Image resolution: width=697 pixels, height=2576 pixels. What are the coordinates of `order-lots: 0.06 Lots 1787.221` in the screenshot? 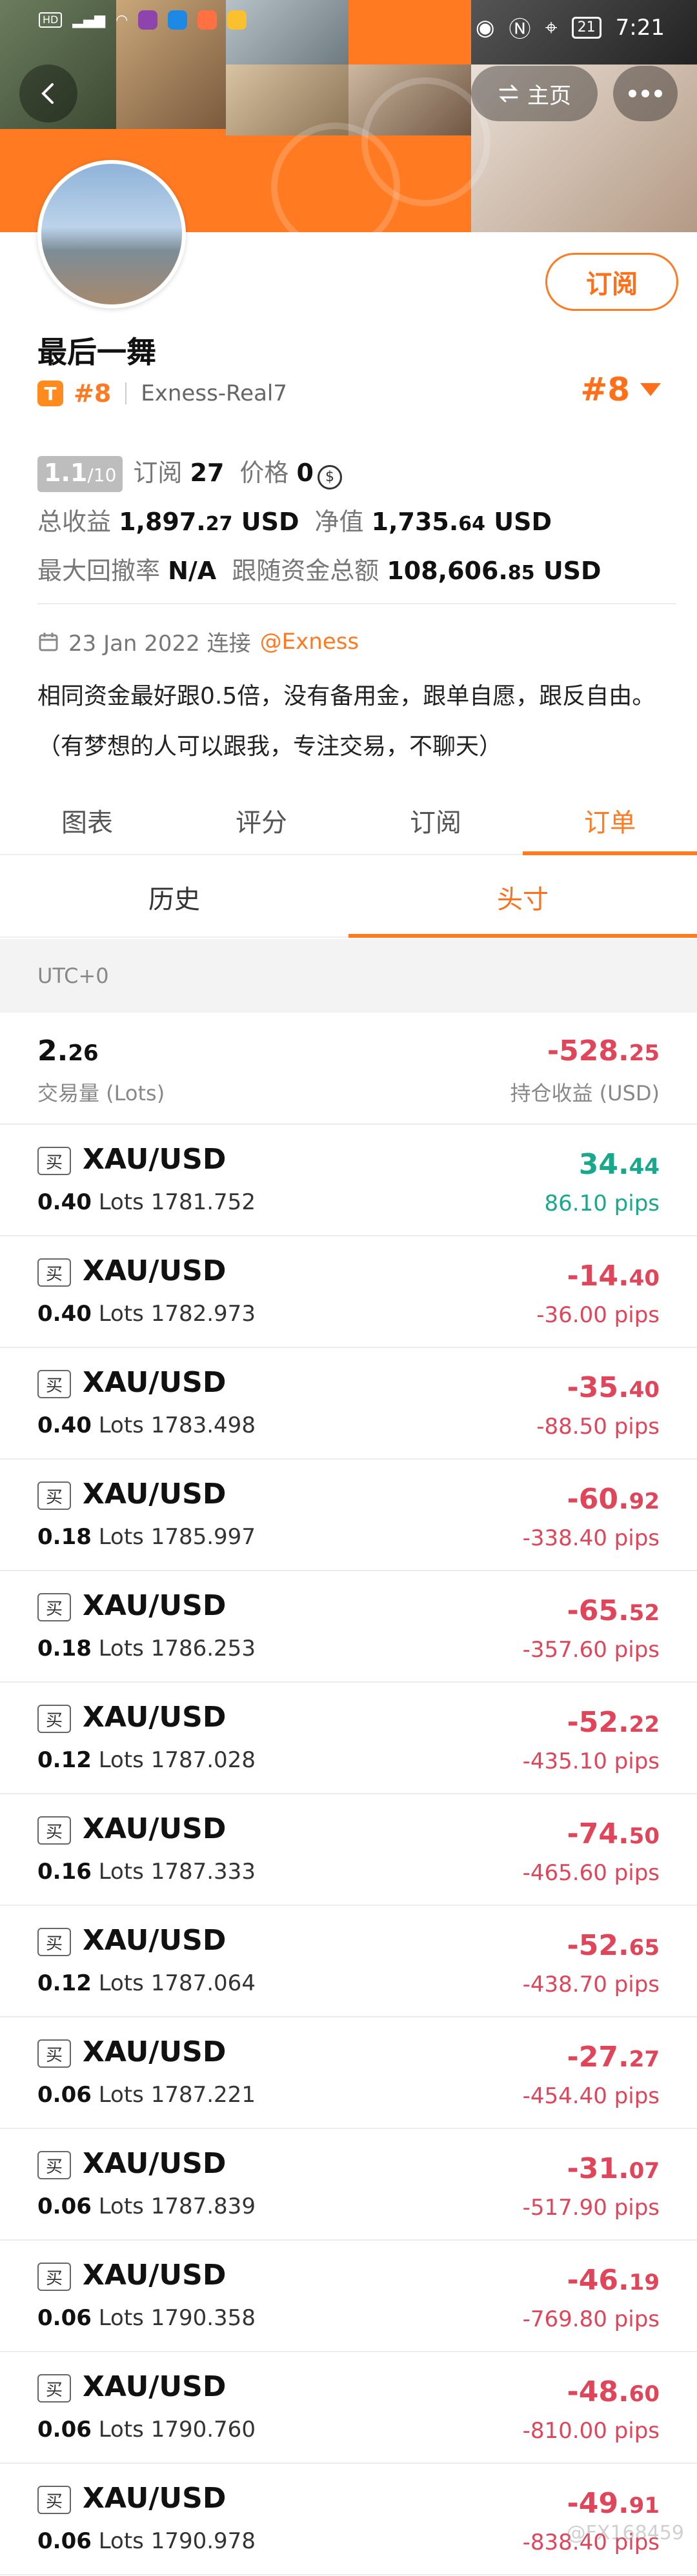 It's located at (146, 2095).